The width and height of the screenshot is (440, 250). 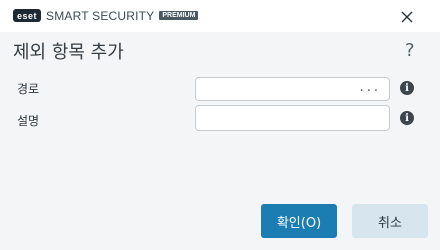 I want to click on description-label: 설명, so click(x=28, y=121).